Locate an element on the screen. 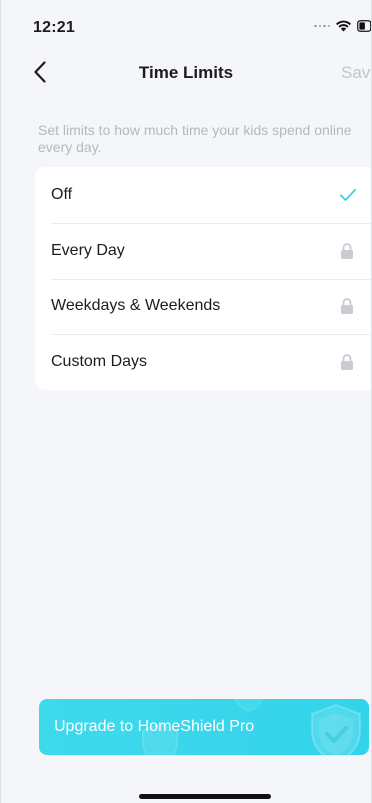  cellular-signal-icon is located at coordinates (322, 26).